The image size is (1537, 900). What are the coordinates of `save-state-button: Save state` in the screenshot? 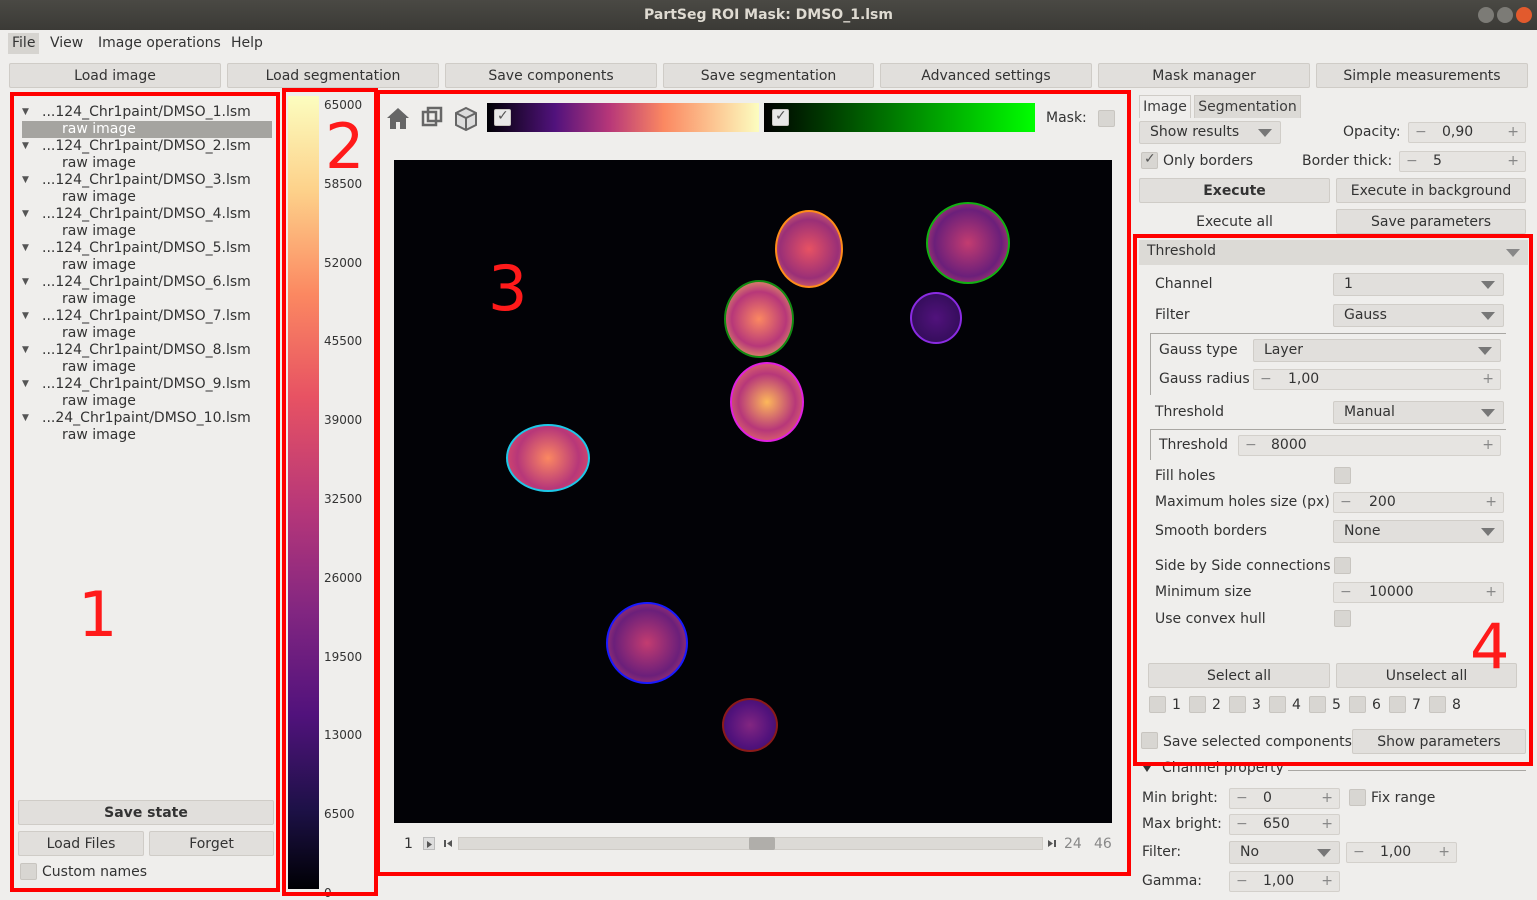 It's located at (146, 812).